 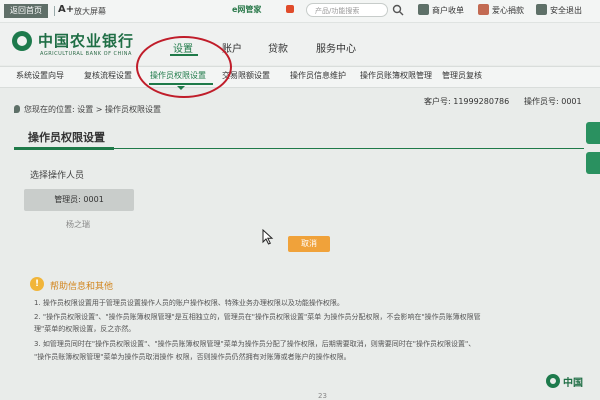 I want to click on record-icon, so click(x=290, y=9).